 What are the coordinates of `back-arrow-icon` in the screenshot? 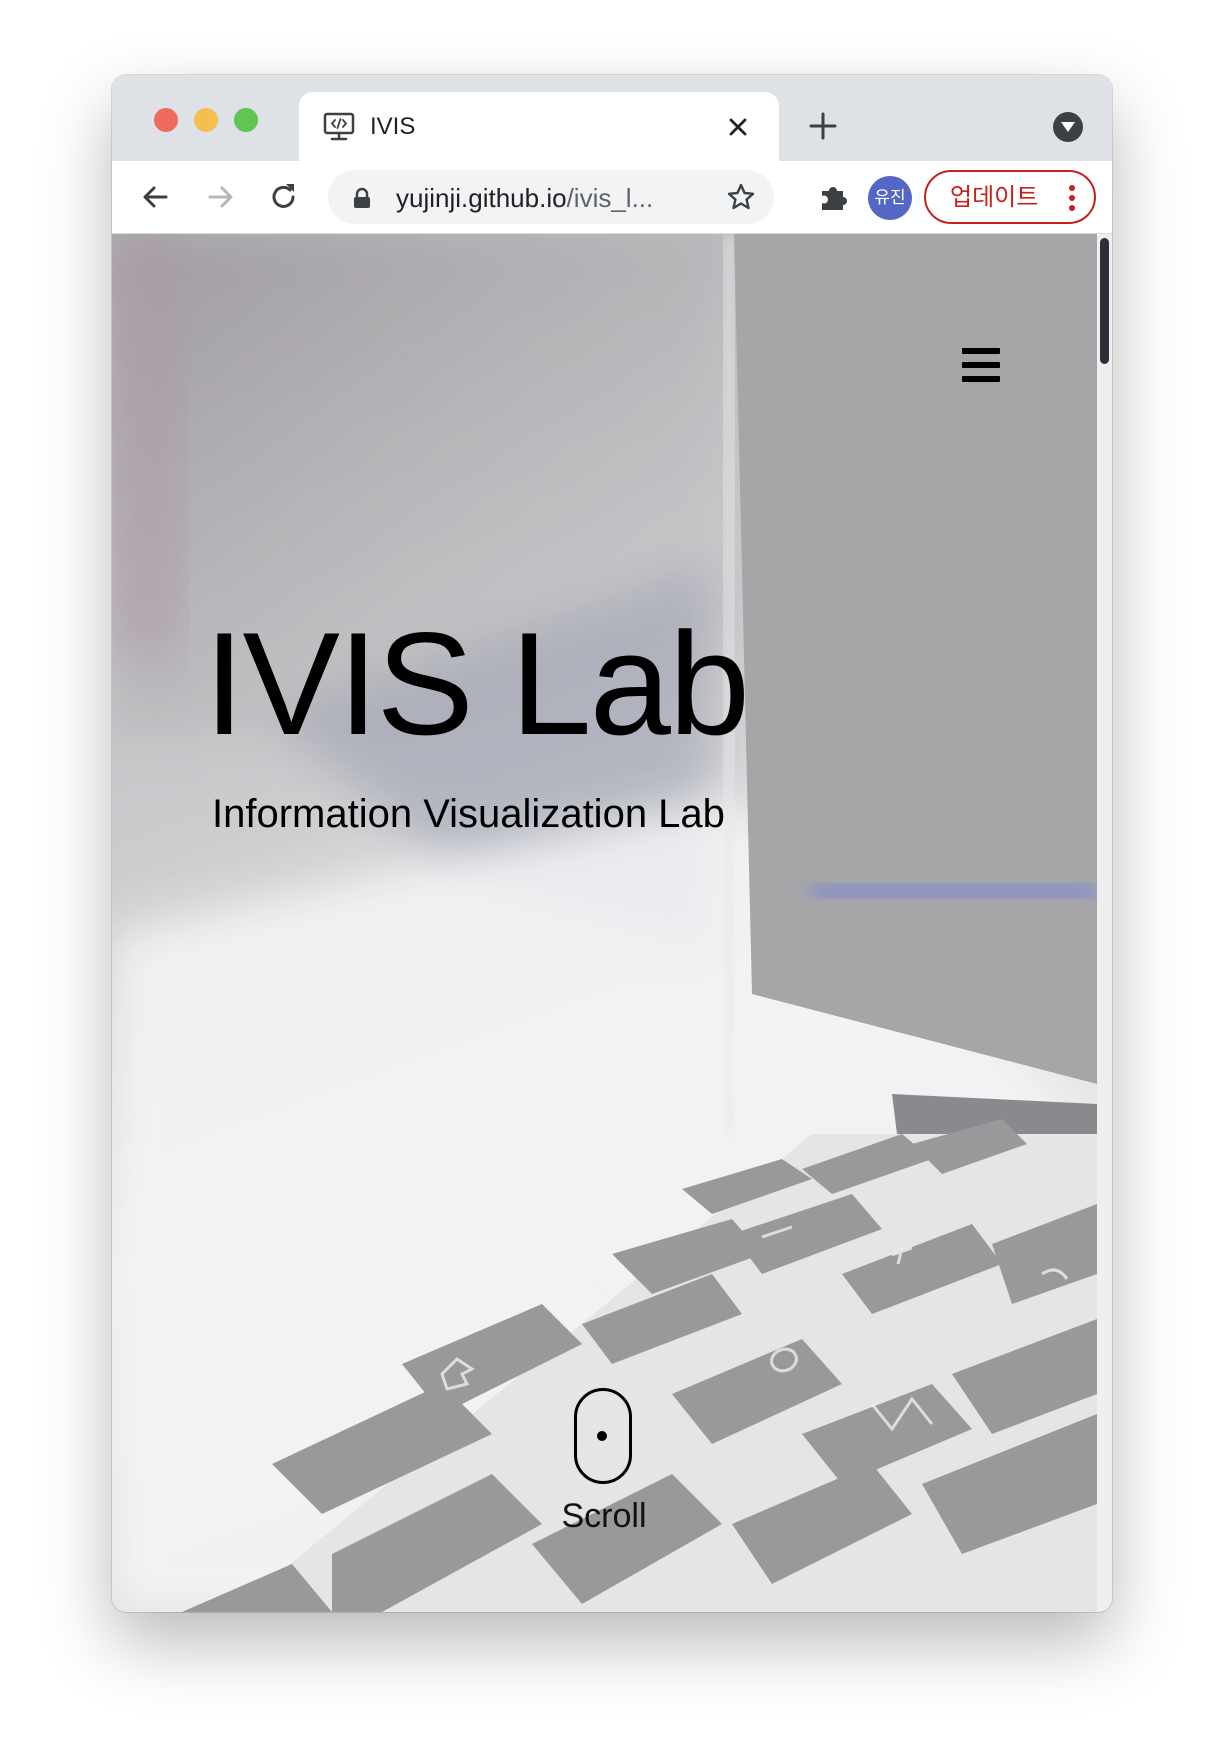 It's located at (156, 197).